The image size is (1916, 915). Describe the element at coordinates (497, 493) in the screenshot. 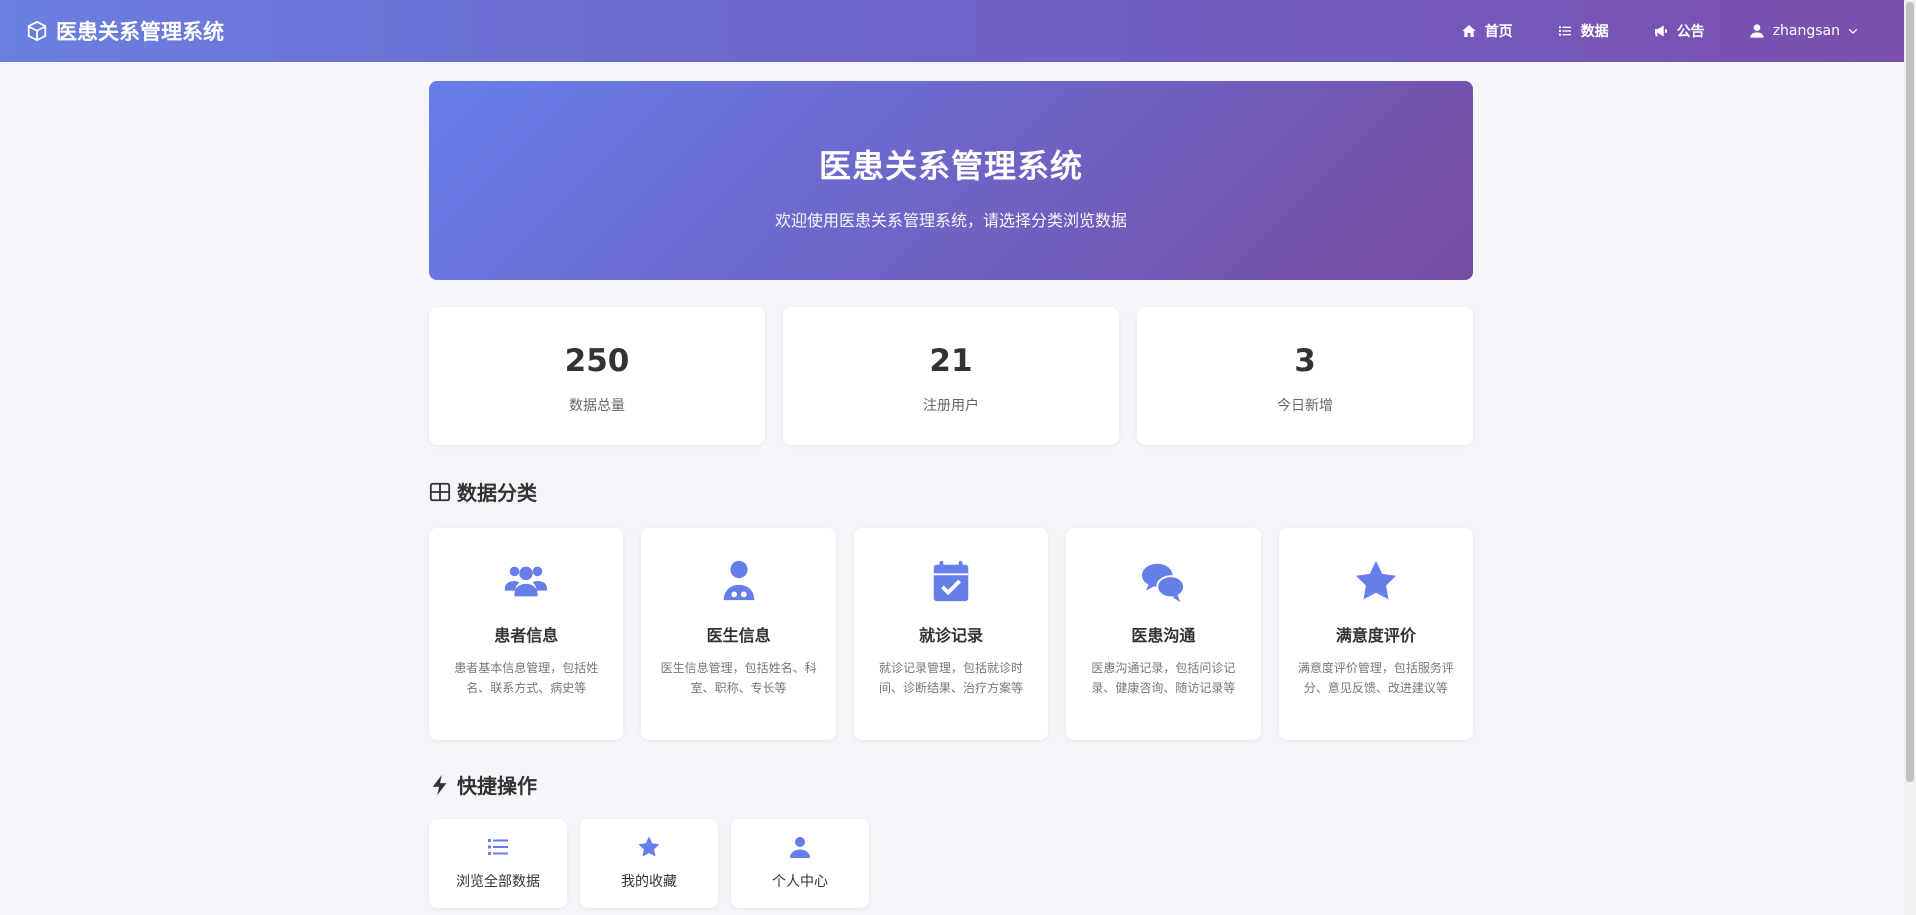

I see `categories-title-label: 数据分类` at that location.